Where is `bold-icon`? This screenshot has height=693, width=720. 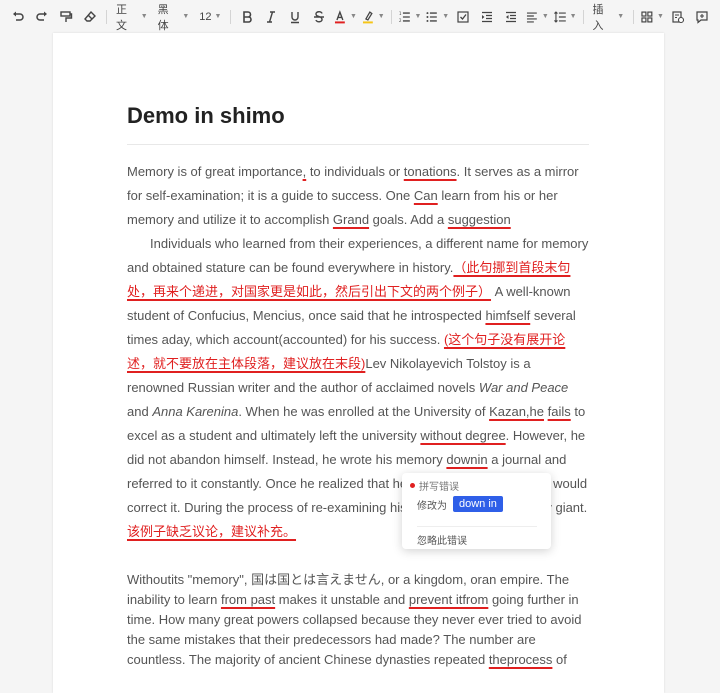
bold-icon is located at coordinates (248, 16).